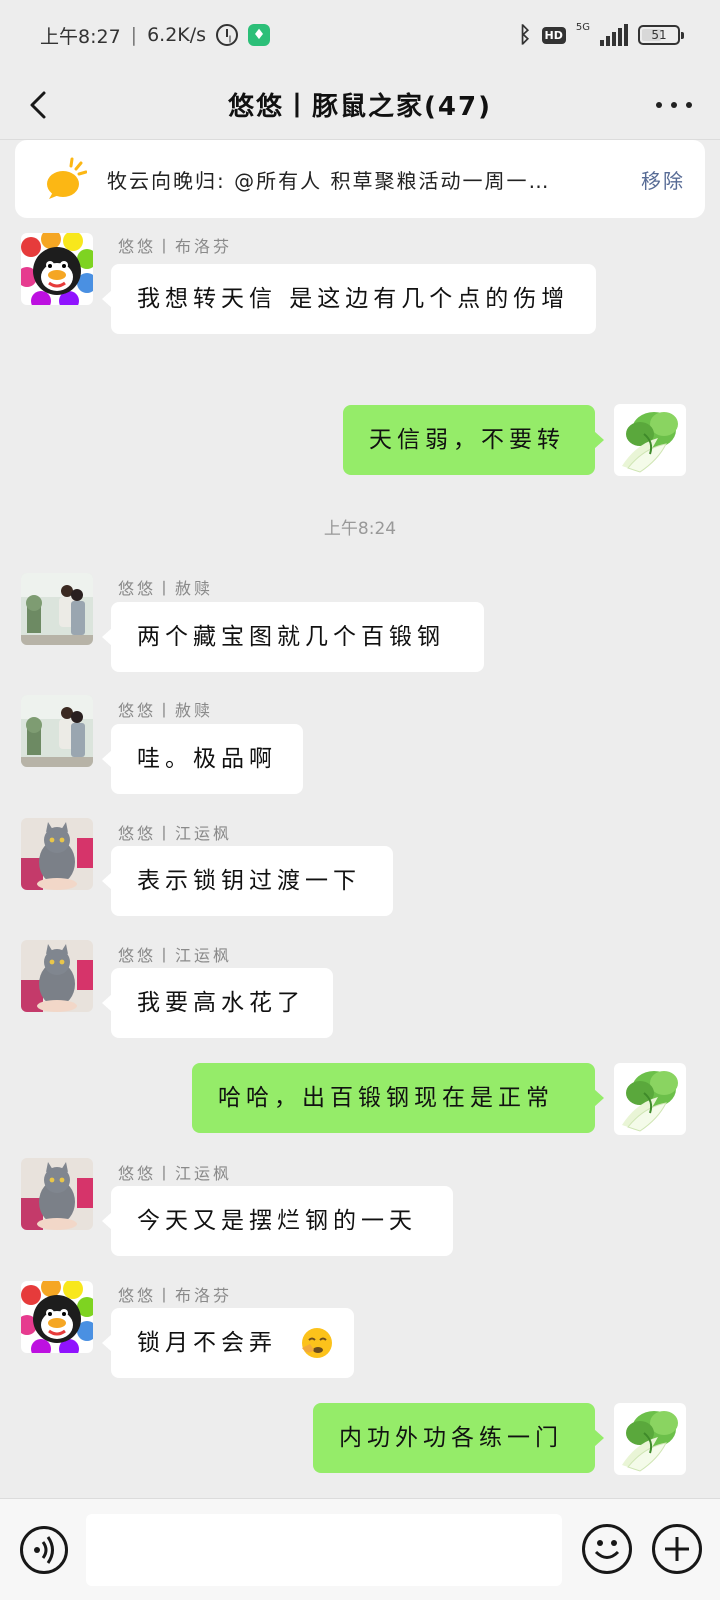  Describe the element at coordinates (217, 1003) in the screenshot. I see `message-bubble: 我要高水花了` at that location.